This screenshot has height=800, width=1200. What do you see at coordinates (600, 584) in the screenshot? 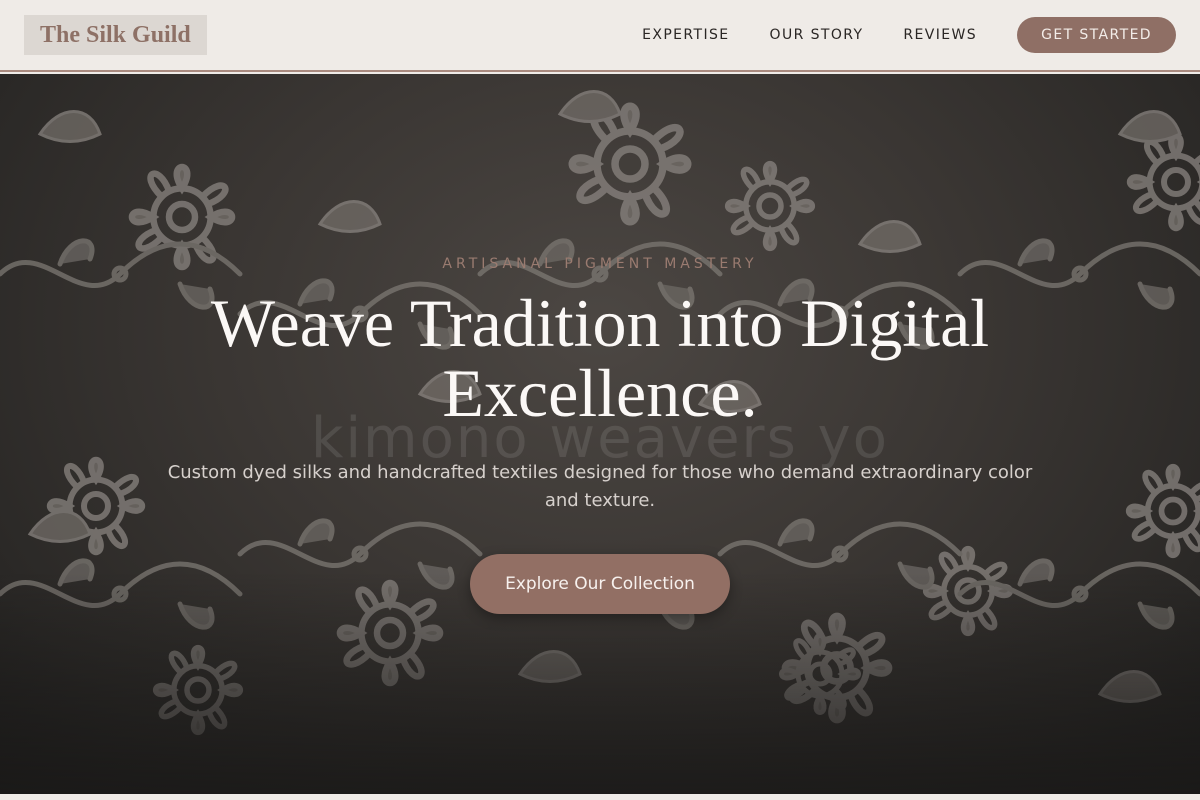
I see `explore-collection-button: Explore Our Collection` at bounding box center [600, 584].